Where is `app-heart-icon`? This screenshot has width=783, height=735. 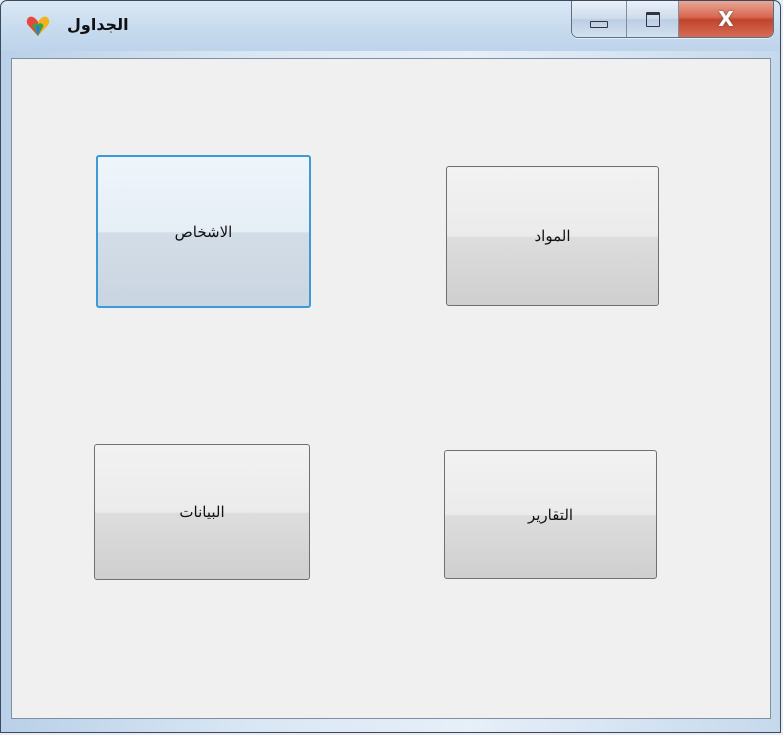 app-heart-icon is located at coordinates (38, 26).